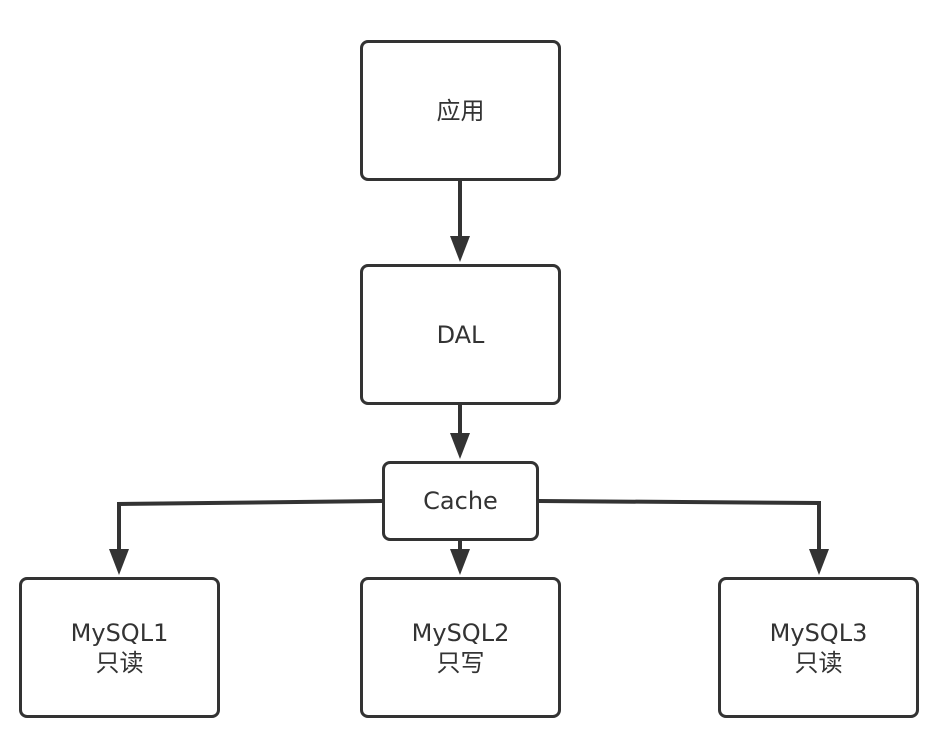  I want to click on node-application: 应用, so click(460, 110).